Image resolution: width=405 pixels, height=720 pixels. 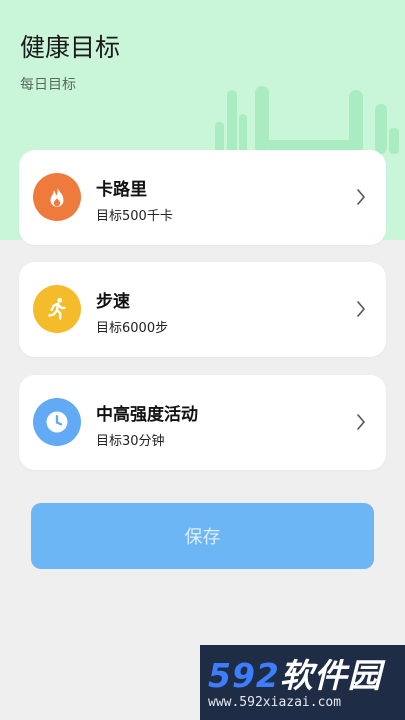 I want to click on flame-icon, so click(x=57, y=197).